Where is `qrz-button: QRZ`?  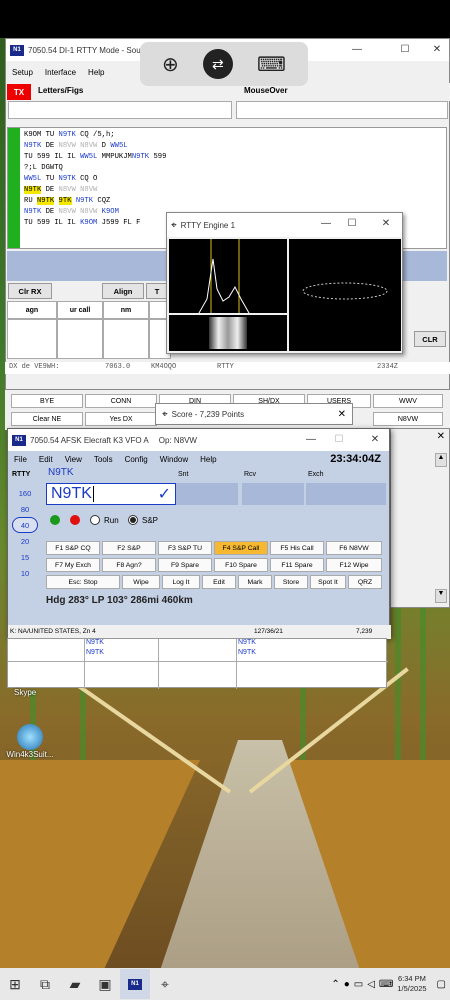 qrz-button: QRZ is located at coordinates (365, 582).